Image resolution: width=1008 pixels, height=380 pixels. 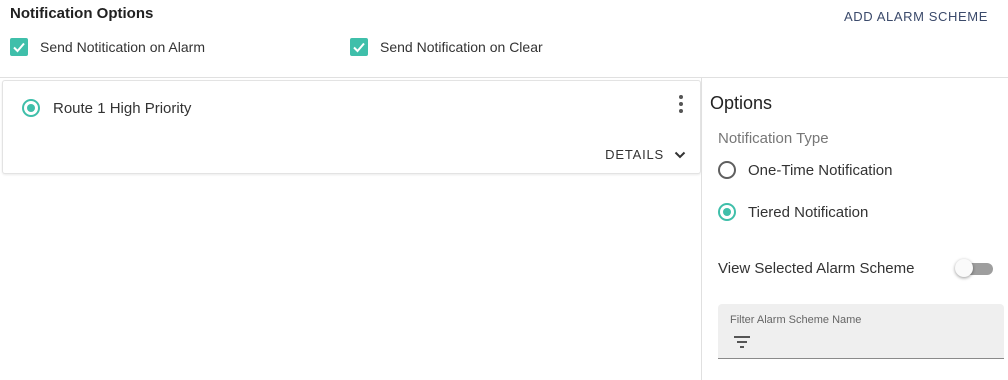 I want to click on checkbox-send-on-alarm: Send Notitication on Alarm, so click(x=107, y=47).